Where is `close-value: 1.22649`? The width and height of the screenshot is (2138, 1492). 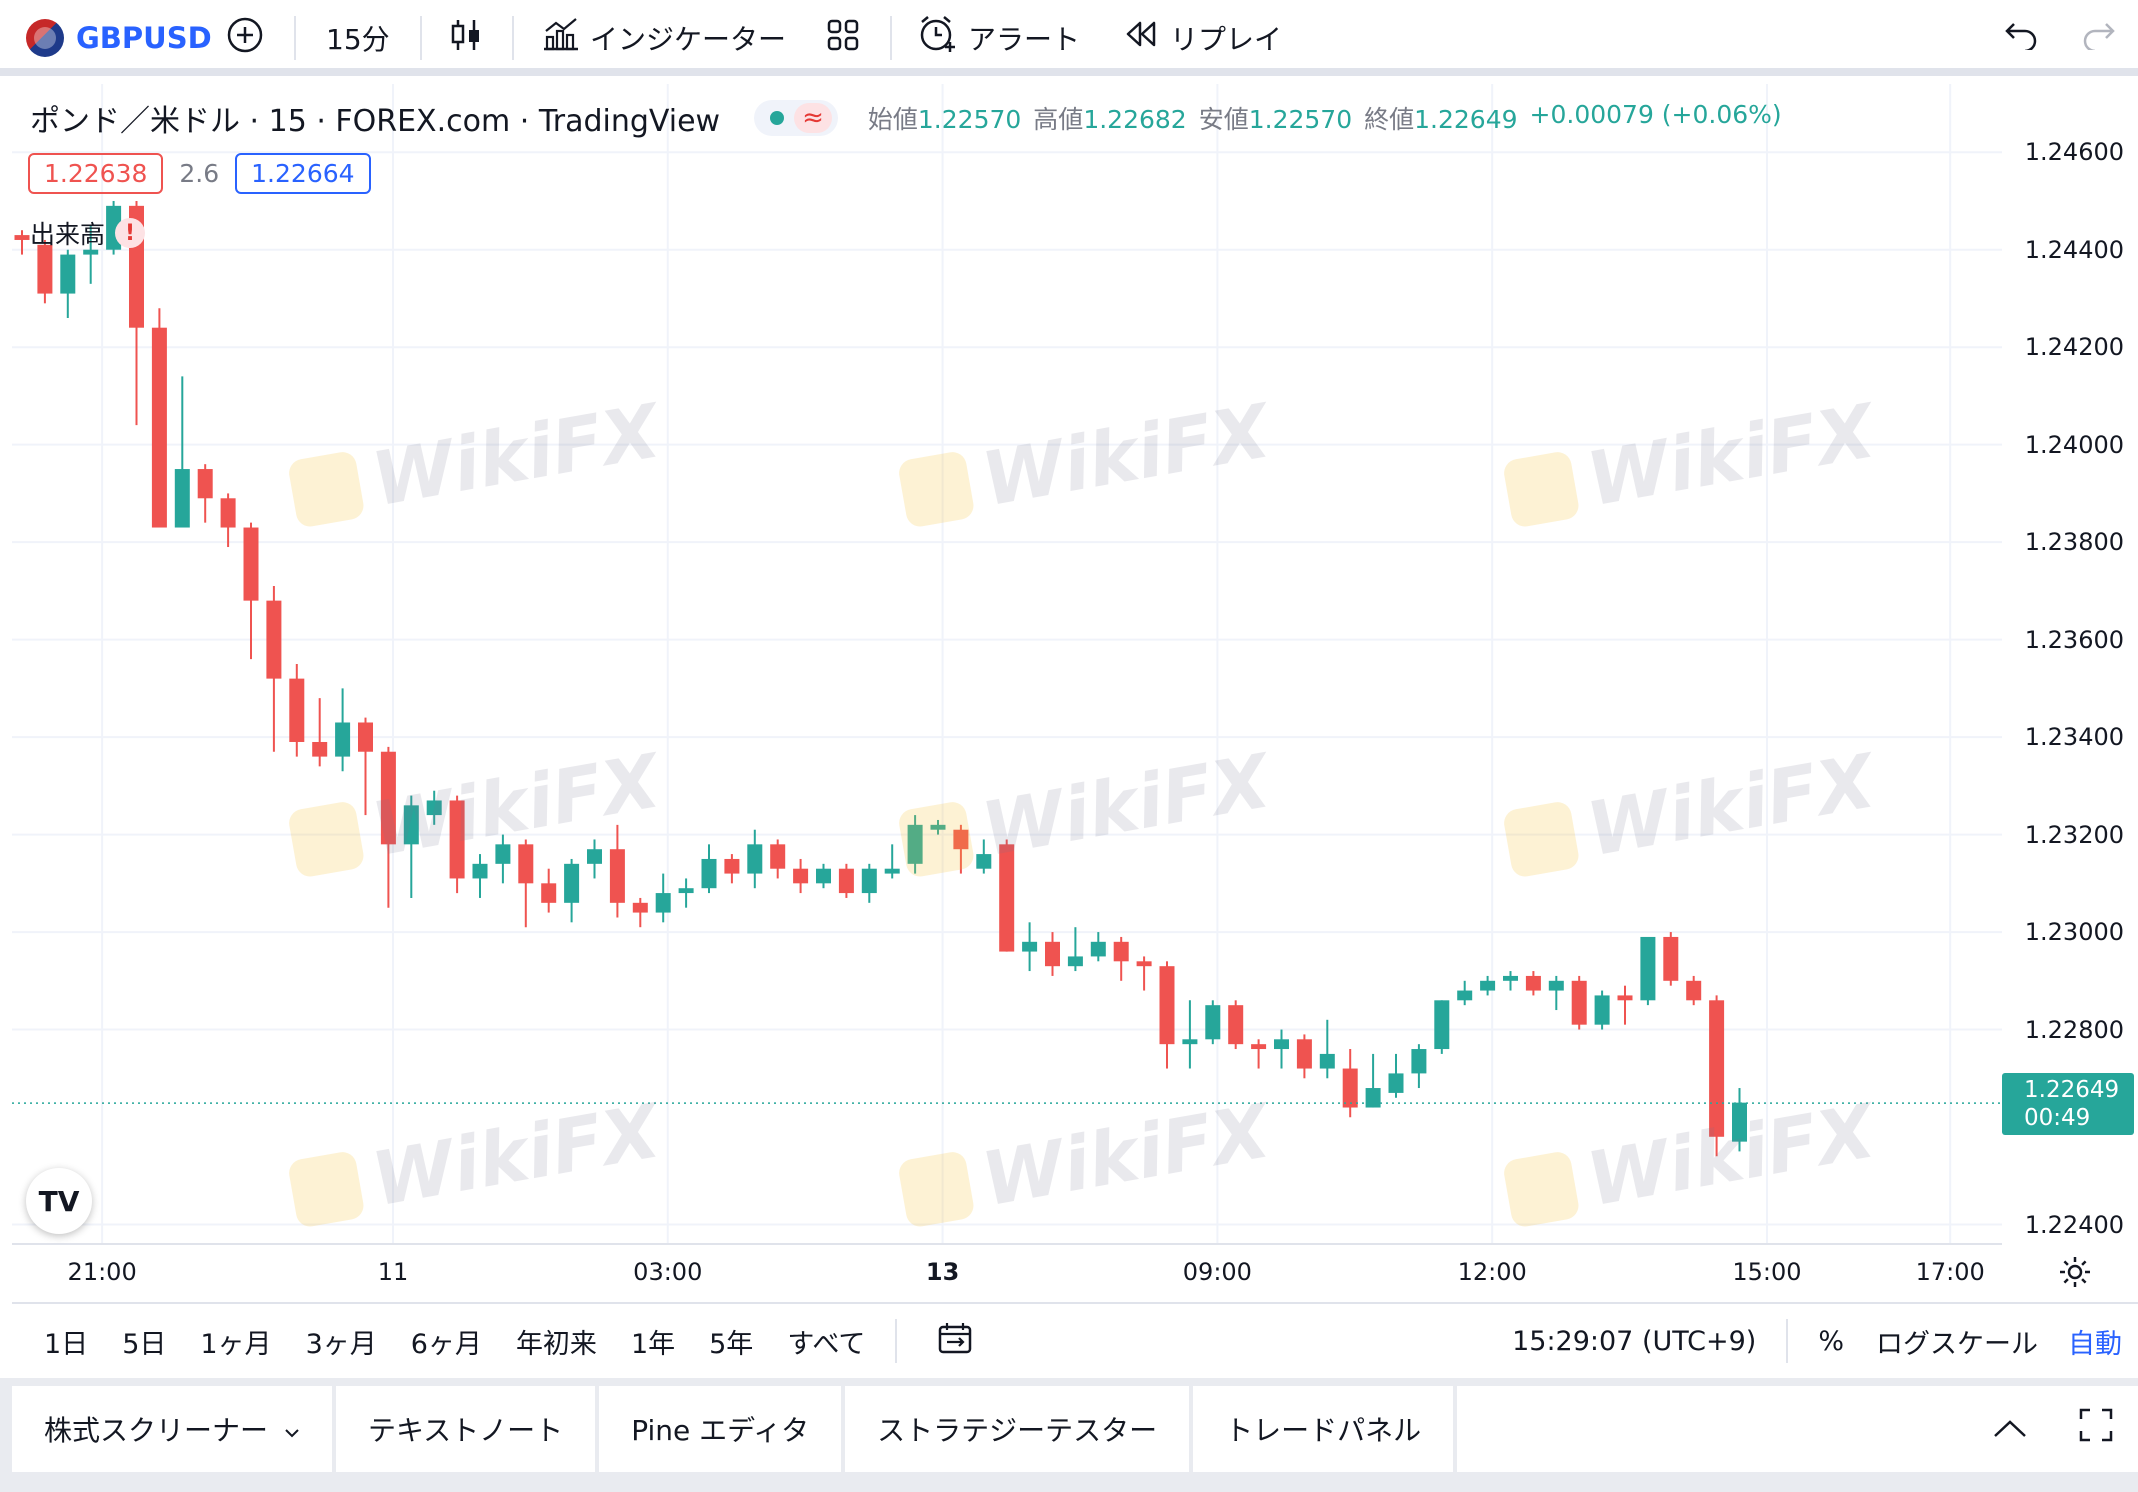 close-value: 1.22649 is located at coordinates (1466, 119).